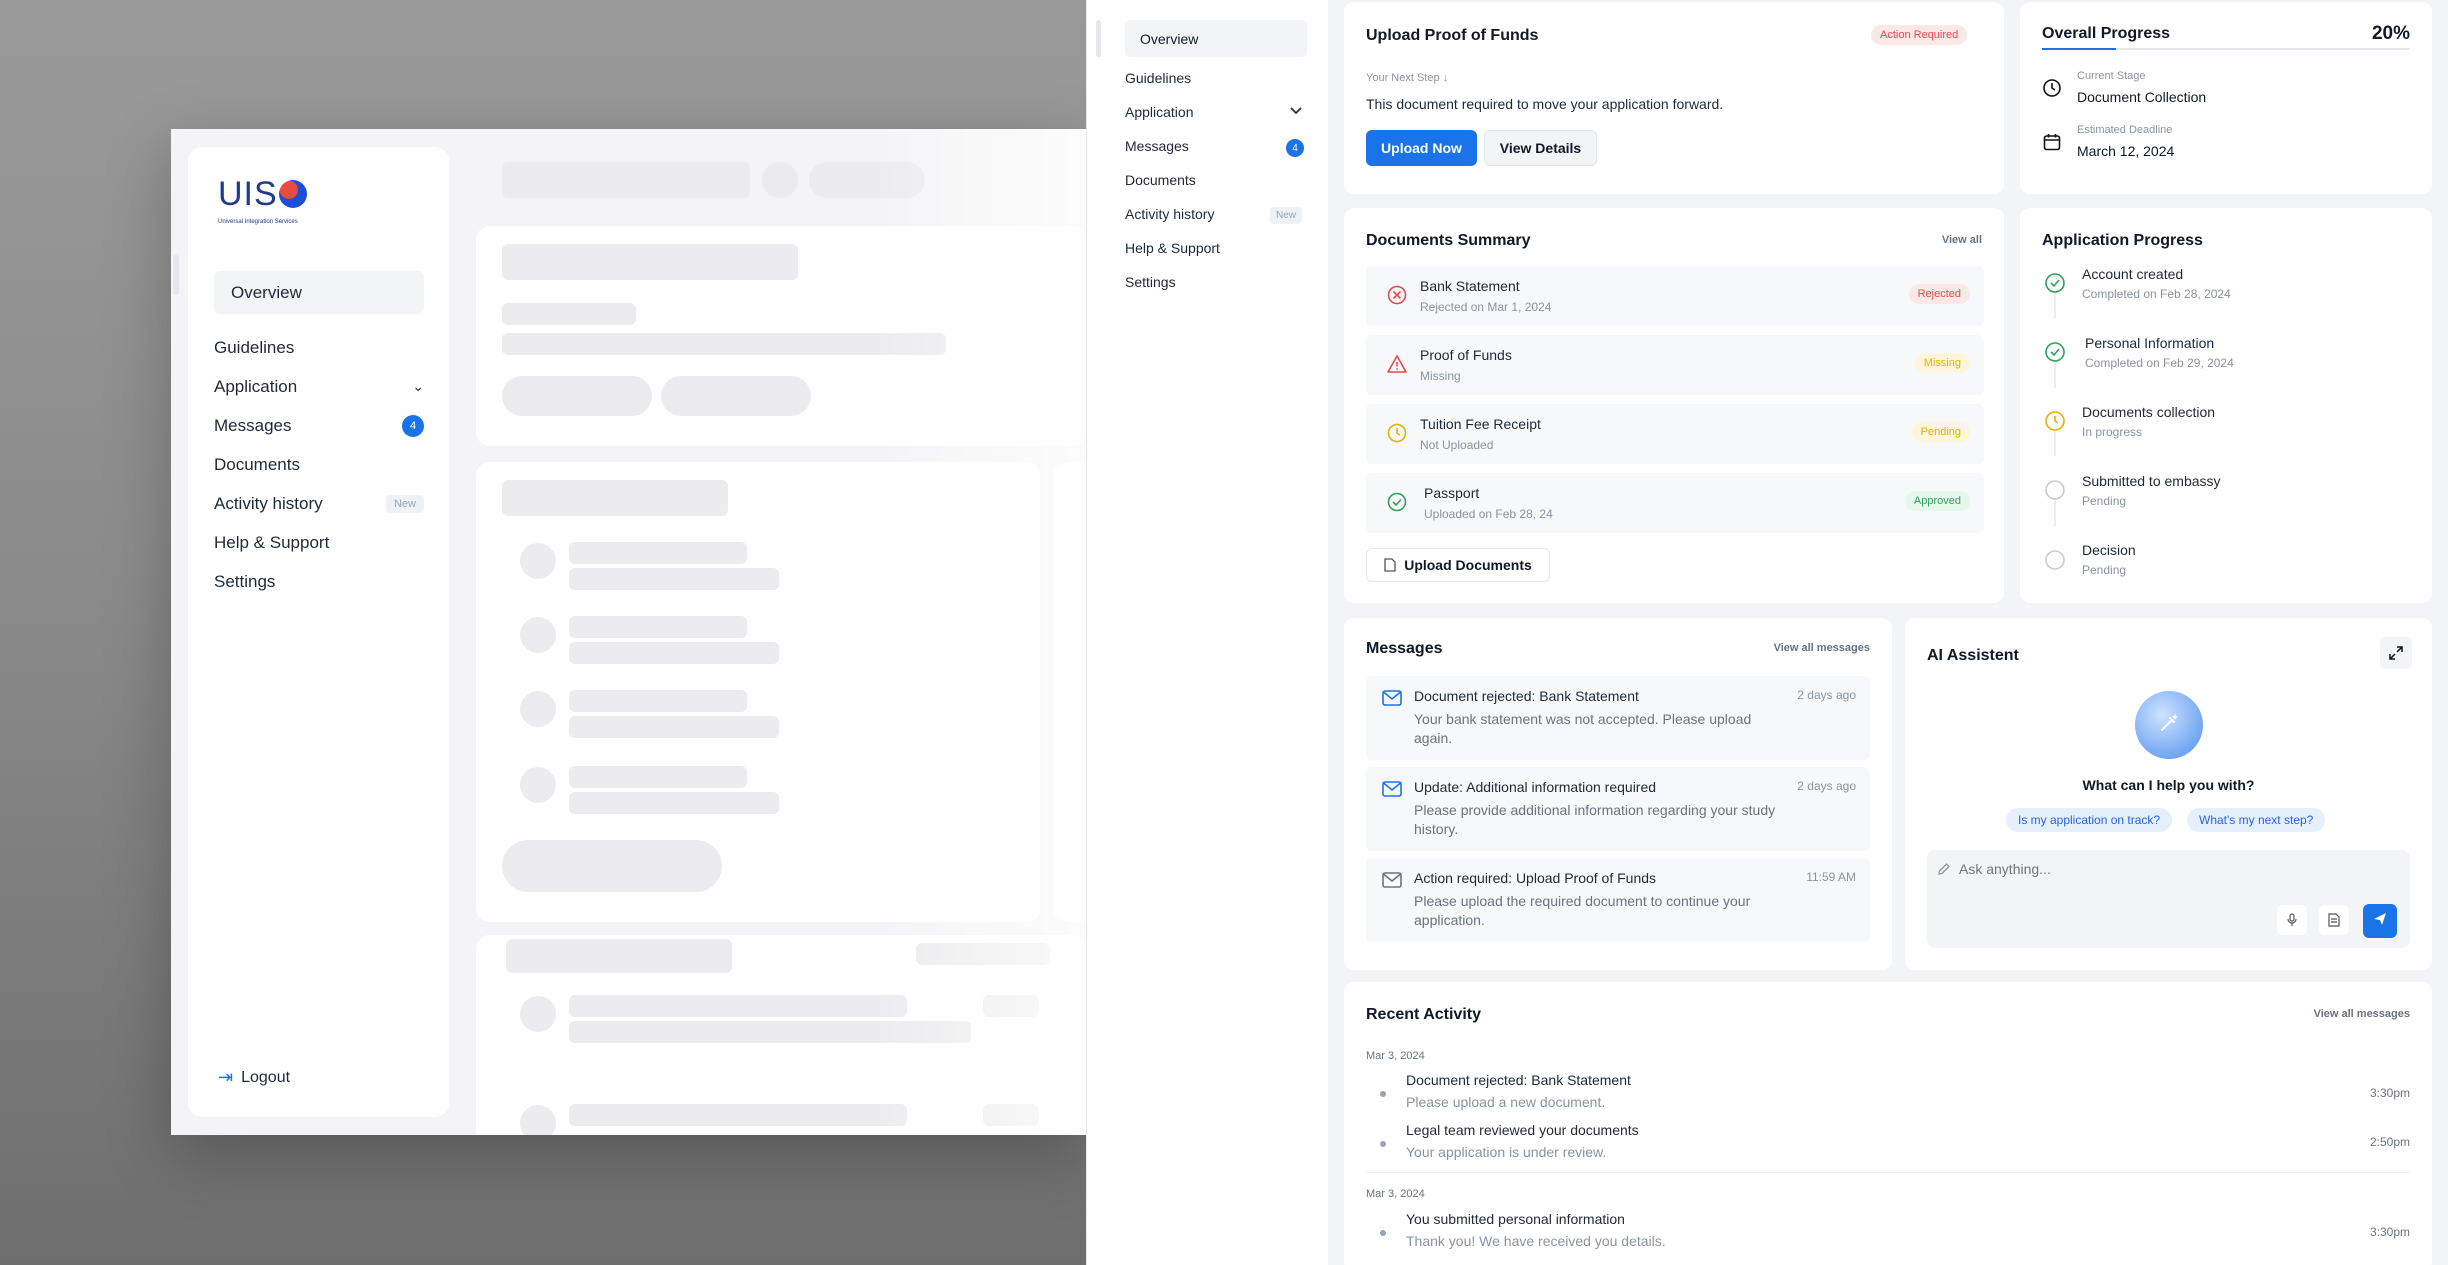  What do you see at coordinates (1518, 1080) in the screenshot?
I see `activity-title: Document rejected: Bank Statement` at bounding box center [1518, 1080].